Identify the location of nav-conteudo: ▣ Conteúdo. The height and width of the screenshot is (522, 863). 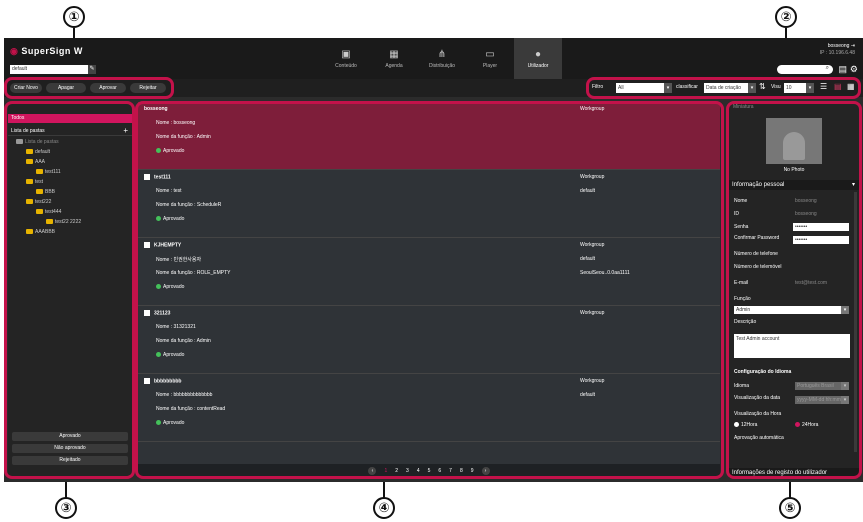
(346, 58).